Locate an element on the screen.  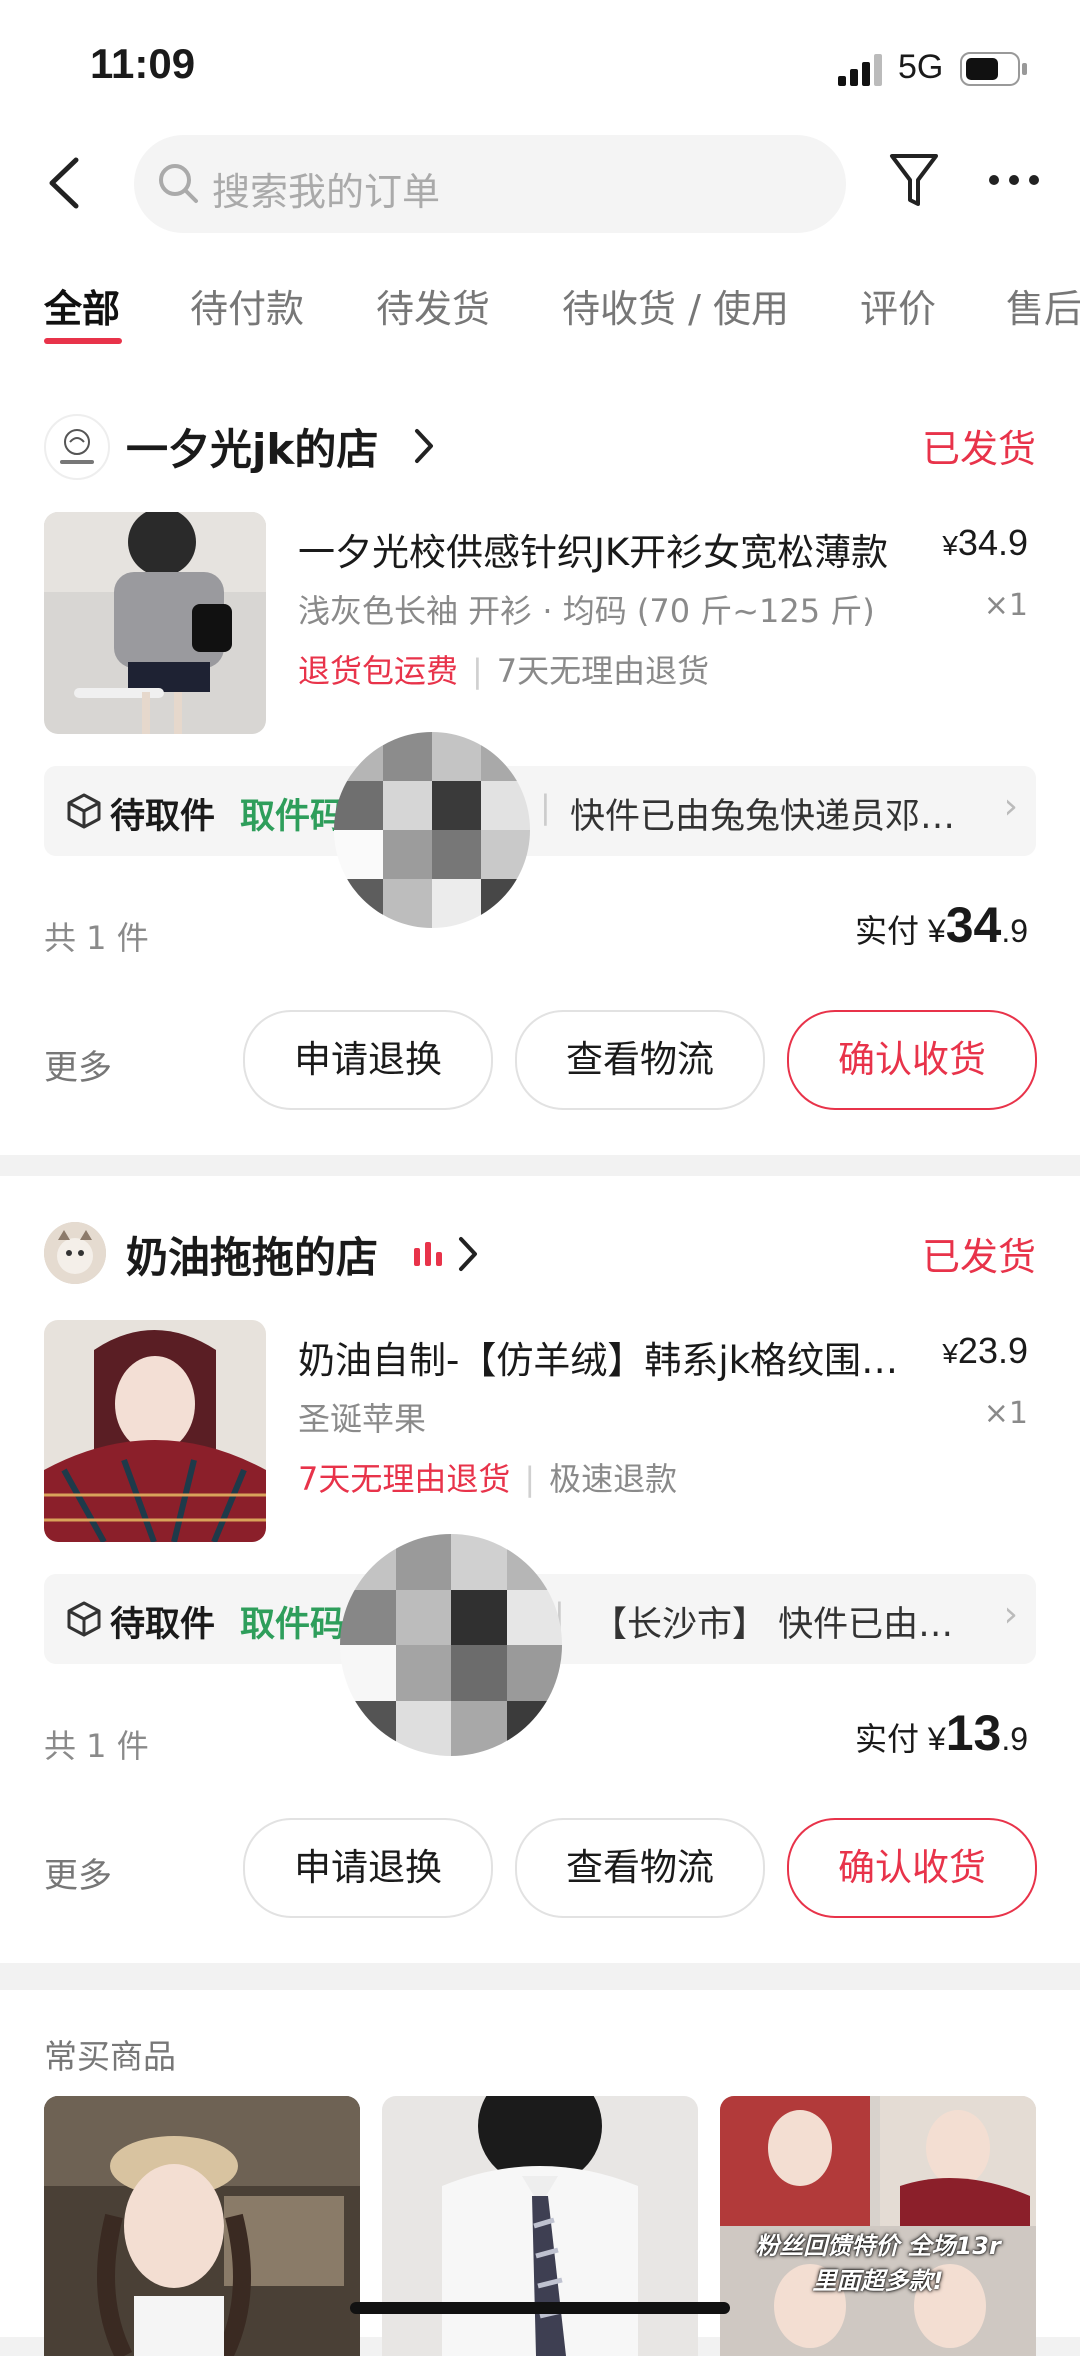
back-arrow-icon is located at coordinates (64, 183).